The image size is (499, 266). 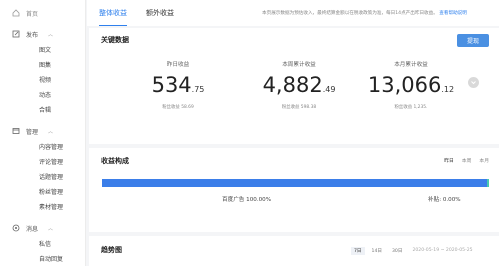 What do you see at coordinates (51, 207) in the screenshot?
I see `sidebar-item-label: 素材管理` at bounding box center [51, 207].